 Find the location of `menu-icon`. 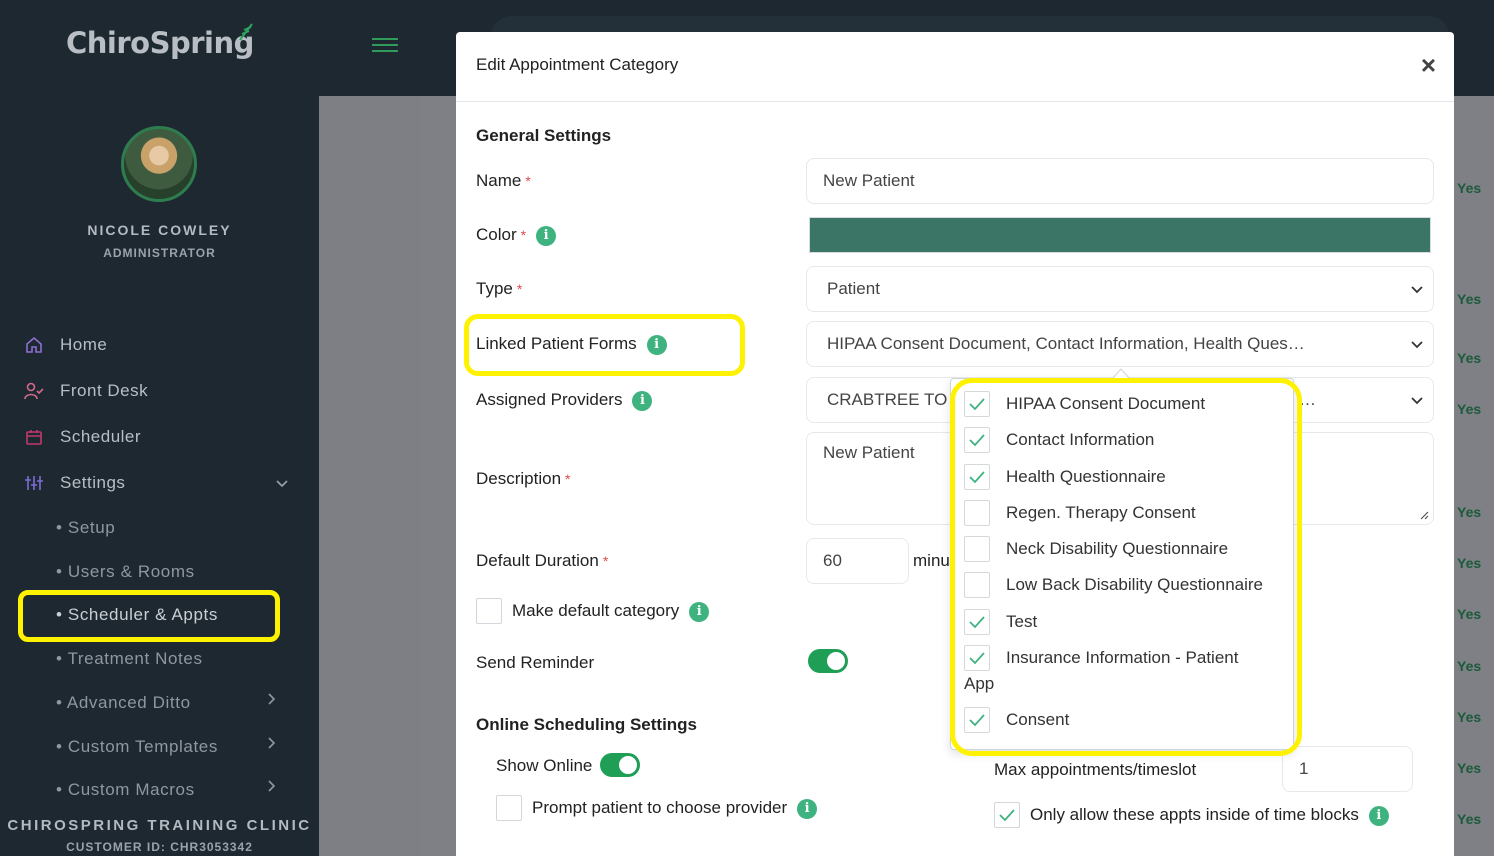

menu-icon is located at coordinates (385, 47).